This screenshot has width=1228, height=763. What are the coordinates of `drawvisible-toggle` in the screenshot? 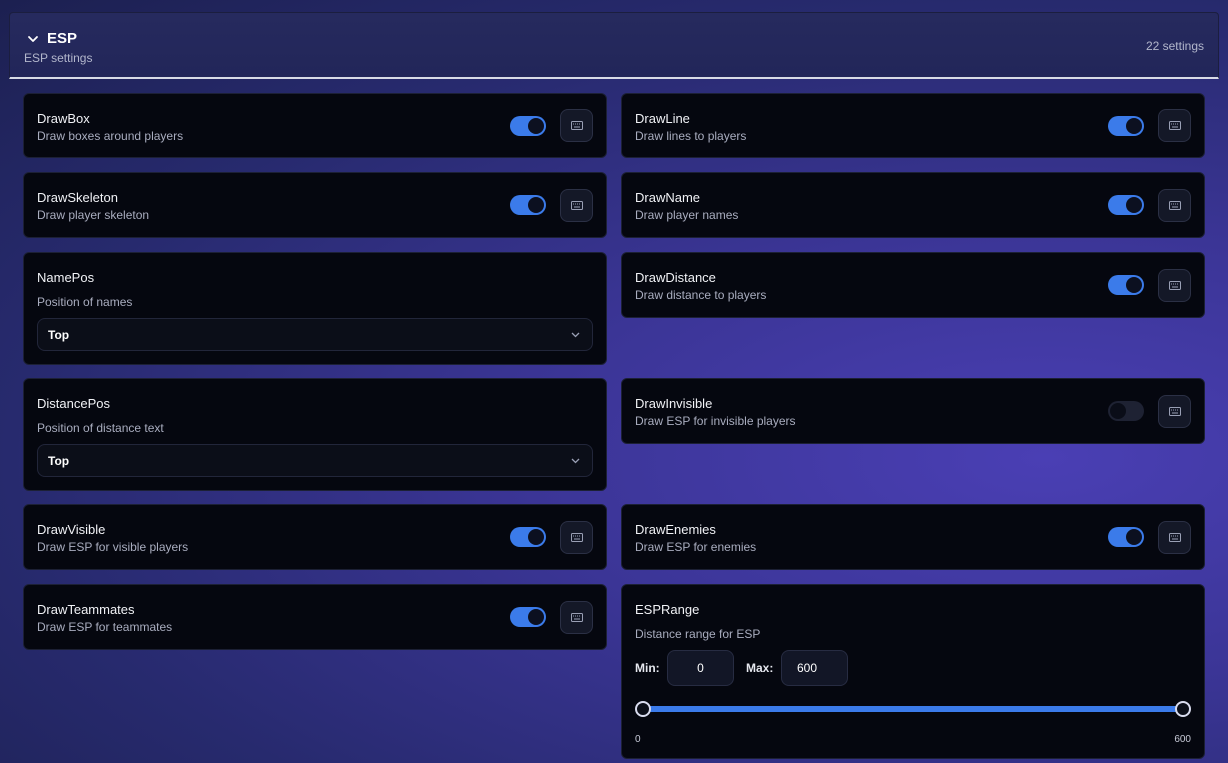 It's located at (528, 537).